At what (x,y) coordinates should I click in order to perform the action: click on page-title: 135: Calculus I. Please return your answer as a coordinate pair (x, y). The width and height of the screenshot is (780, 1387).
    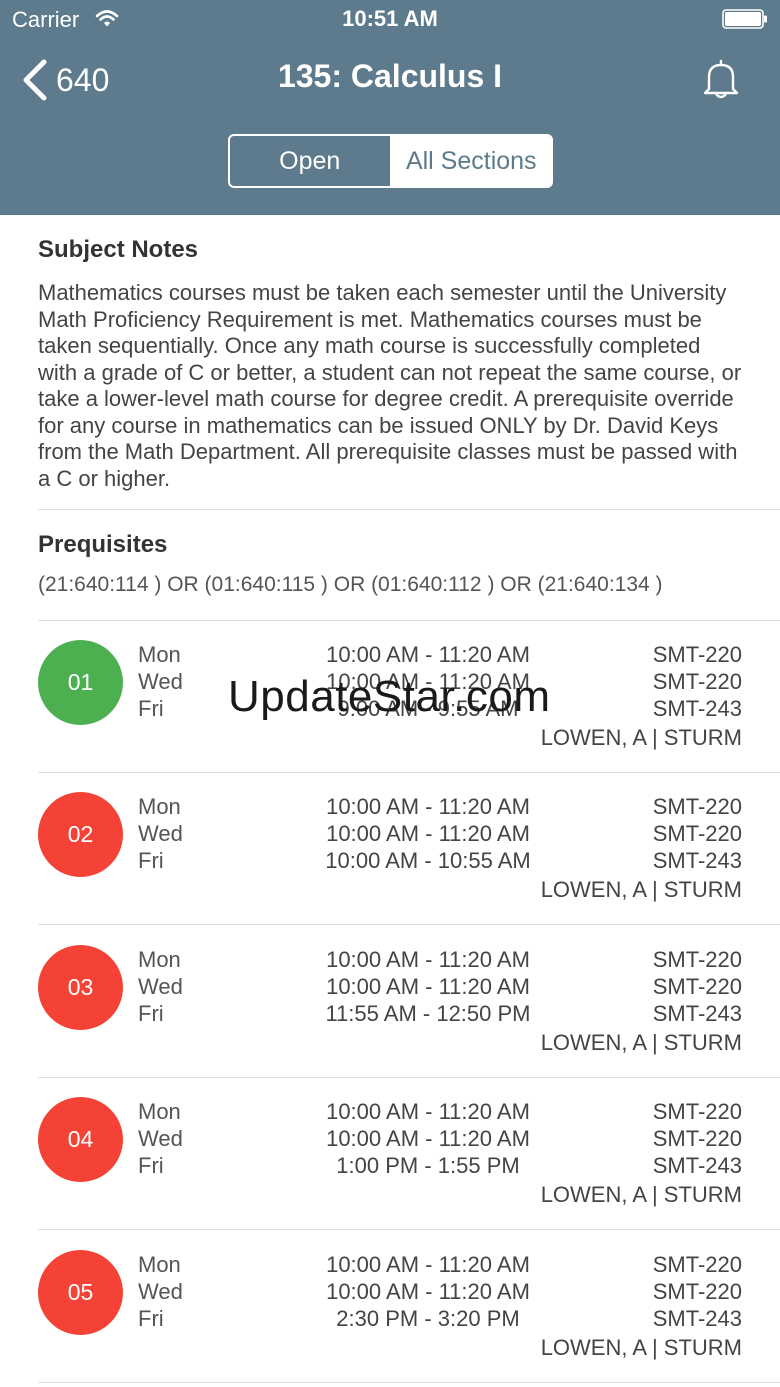
    Looking at the image, I should click on (390, 76).